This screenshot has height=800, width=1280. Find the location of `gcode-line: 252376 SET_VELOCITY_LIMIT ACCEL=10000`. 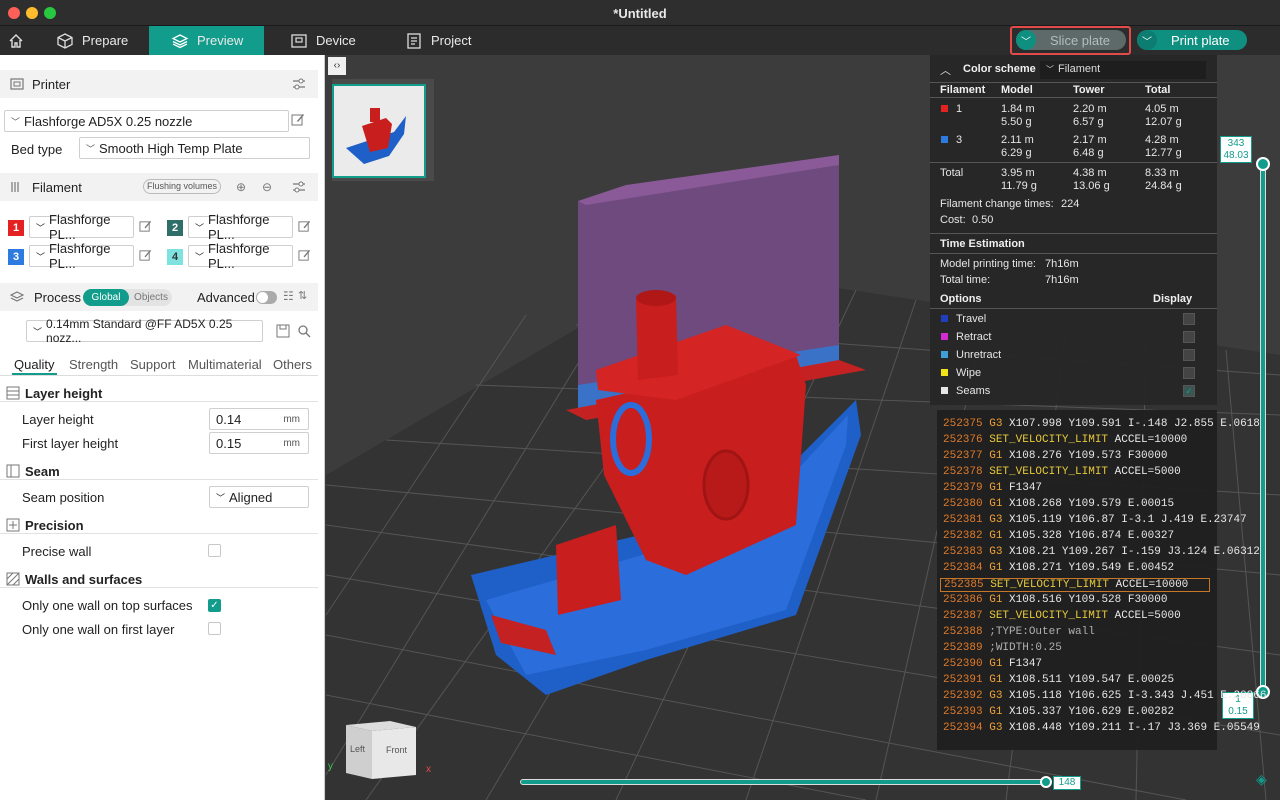

gcode-line: 252376 SET_VELOCITY_LIMIT ACCEL=10000 is located at coordinates (1065, 440).